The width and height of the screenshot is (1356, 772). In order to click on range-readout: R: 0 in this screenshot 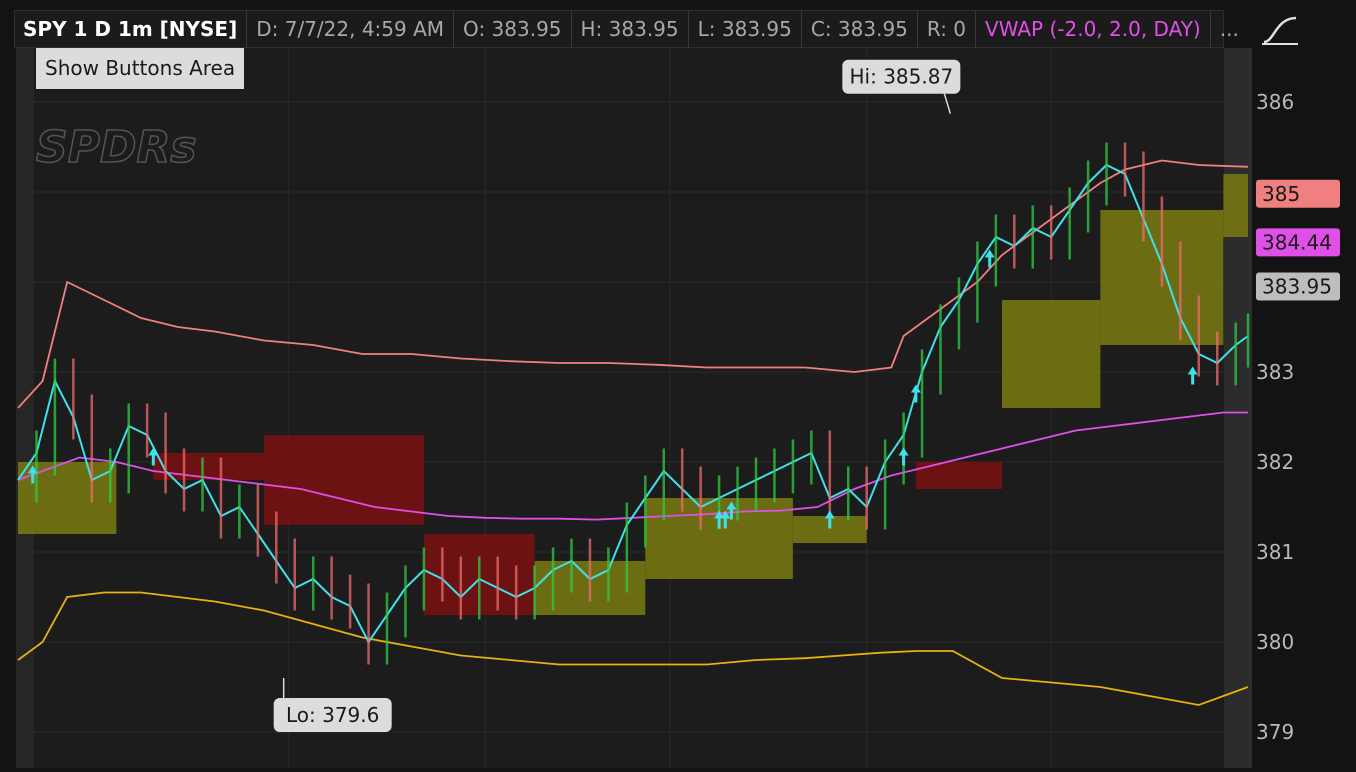, I will do `click(947, 29)`.